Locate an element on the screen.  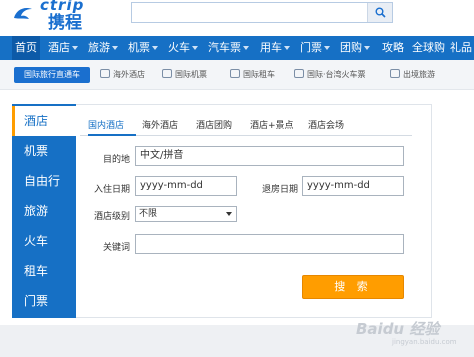
nav-label: 酒店 is located at coordinates (59, 47).